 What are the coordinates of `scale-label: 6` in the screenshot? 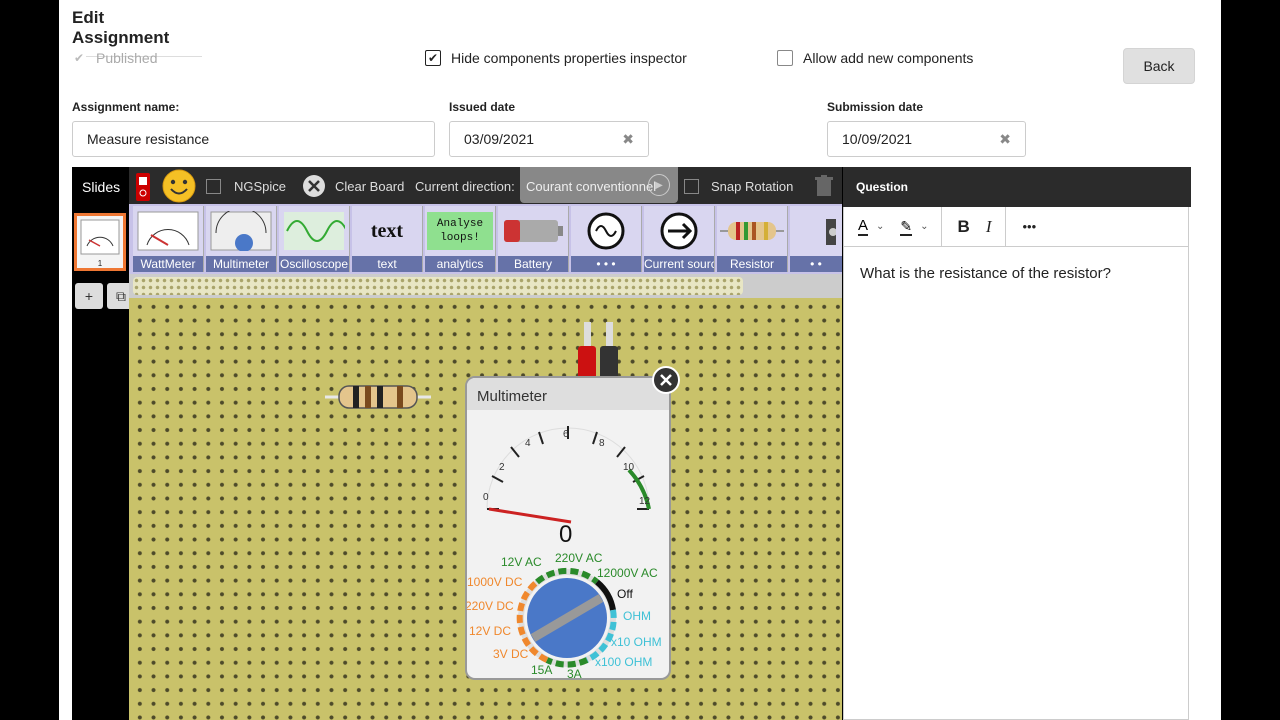 It's located at (566, 434).